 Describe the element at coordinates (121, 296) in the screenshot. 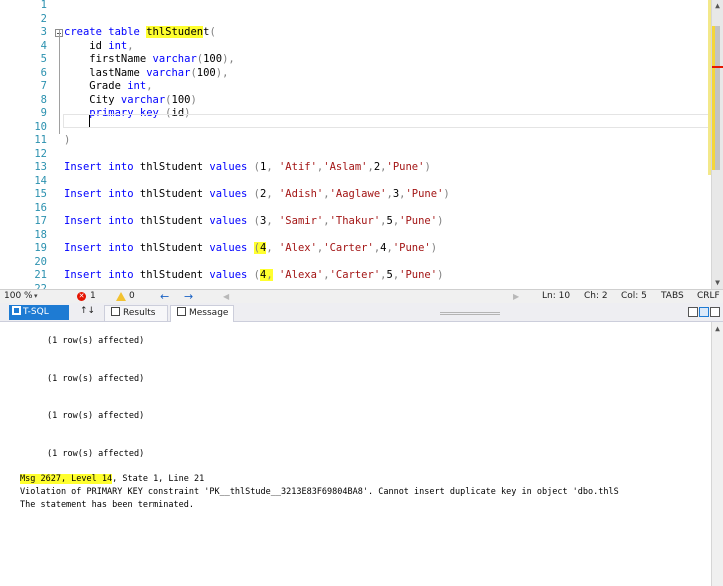

I see `warning-icon` at that location.